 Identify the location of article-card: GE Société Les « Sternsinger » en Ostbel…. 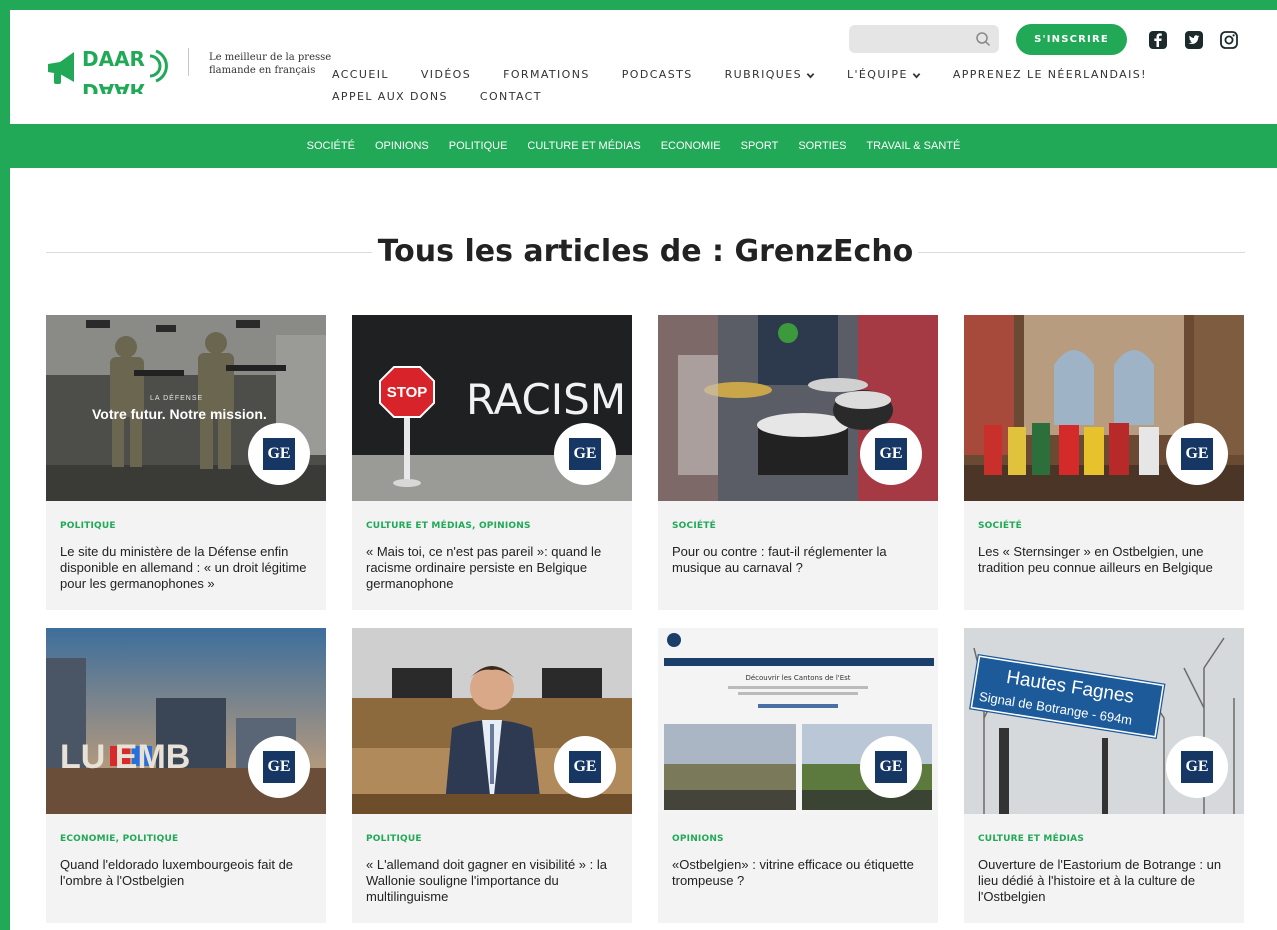
(1104, 462).